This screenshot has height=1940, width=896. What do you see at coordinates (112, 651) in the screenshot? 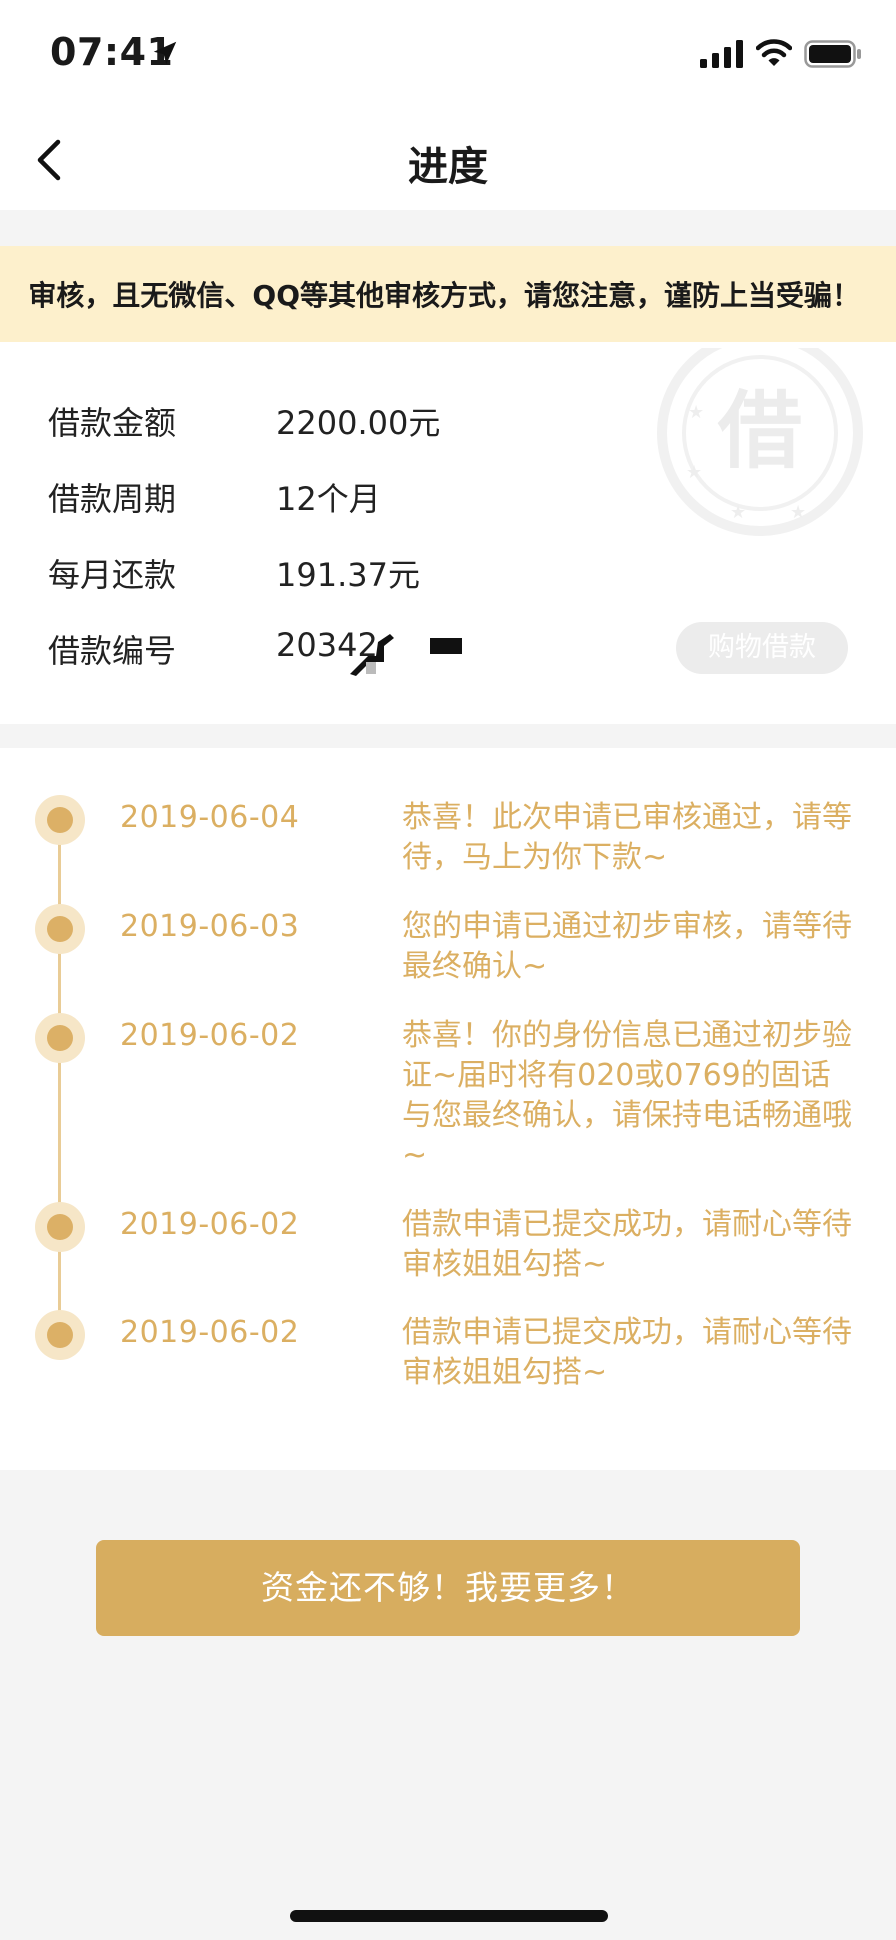
I see `loan-number-label: 借款编号` at bounding box center [112, 651].